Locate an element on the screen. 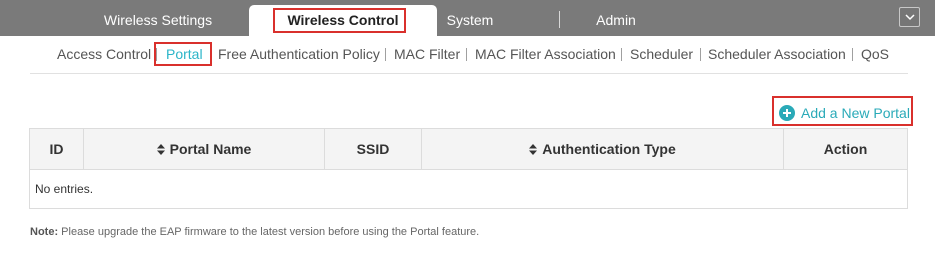  subnav-scheduler-association: Scheduler Association is located at coordinates (777, 54).